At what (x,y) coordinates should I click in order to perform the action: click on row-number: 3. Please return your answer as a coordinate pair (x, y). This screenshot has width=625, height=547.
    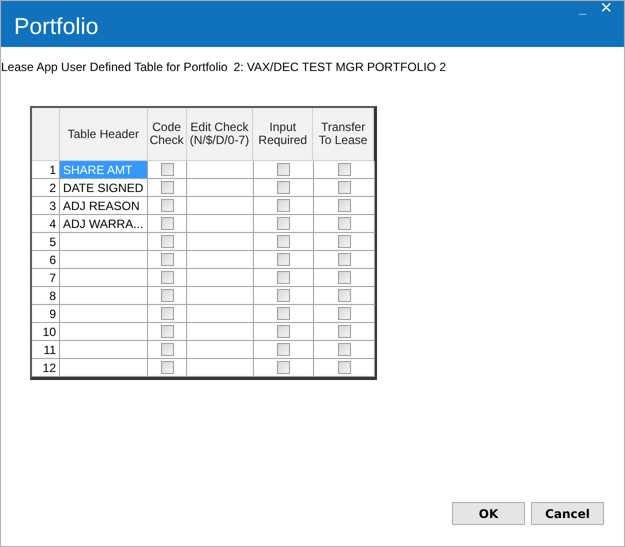
    Looking at the image, I should click on (52, 206).